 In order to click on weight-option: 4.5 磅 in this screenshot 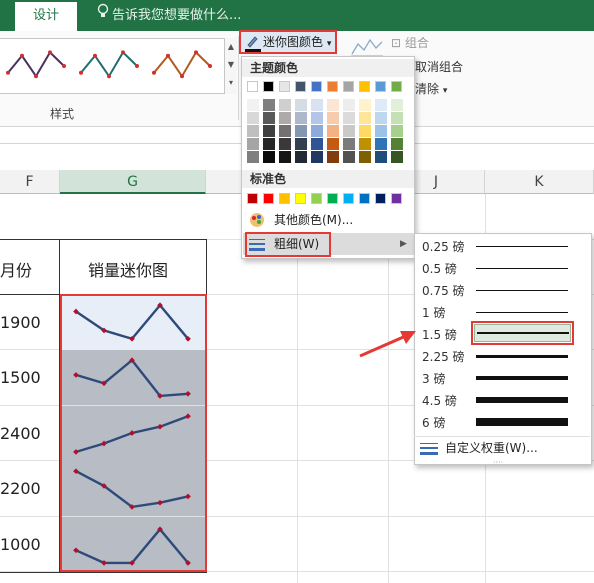, I will do `click(503, 400)`.